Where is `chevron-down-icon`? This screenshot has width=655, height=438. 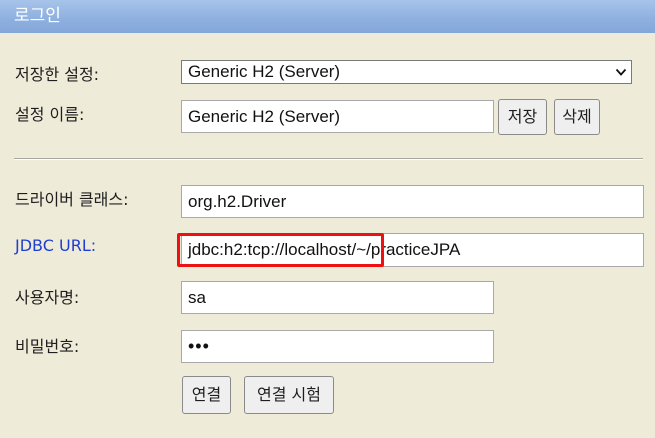
chevron-down-icon is located at coordinates (621, 72).